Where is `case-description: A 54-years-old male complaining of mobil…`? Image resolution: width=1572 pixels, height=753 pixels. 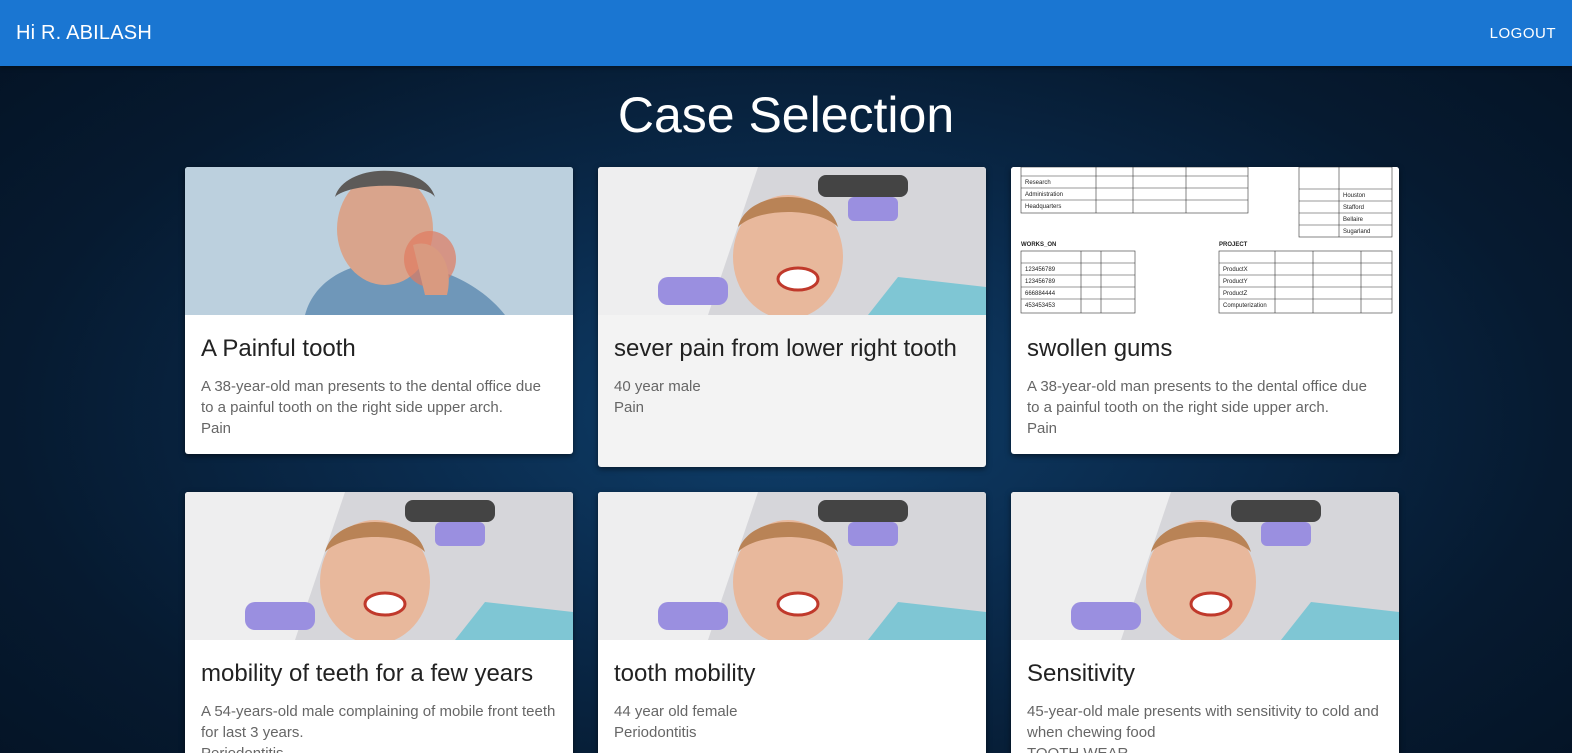
case-description: A 54-years-old male complaining of mobil… is located at coordinates (378, 722).